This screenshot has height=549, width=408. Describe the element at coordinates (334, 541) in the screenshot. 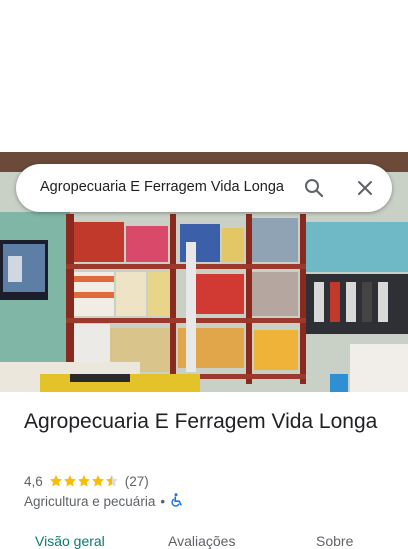

I see `tab-about: Sobre` at that location.